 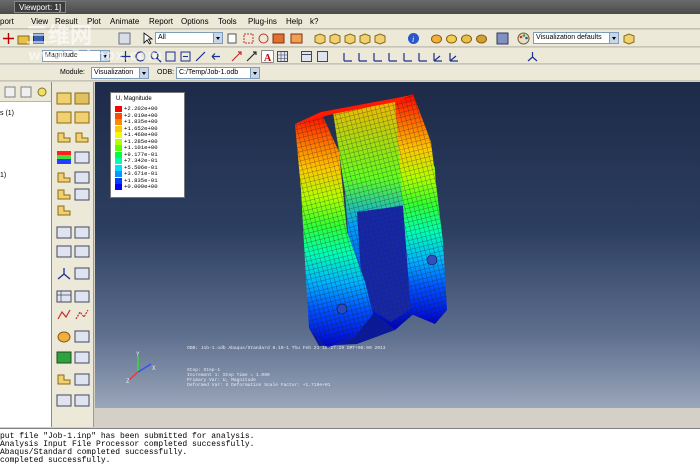 What do you see at coordinates (82, 357) in the screenshot?
I see `display-options-icon` at bounding box center [82, 357].